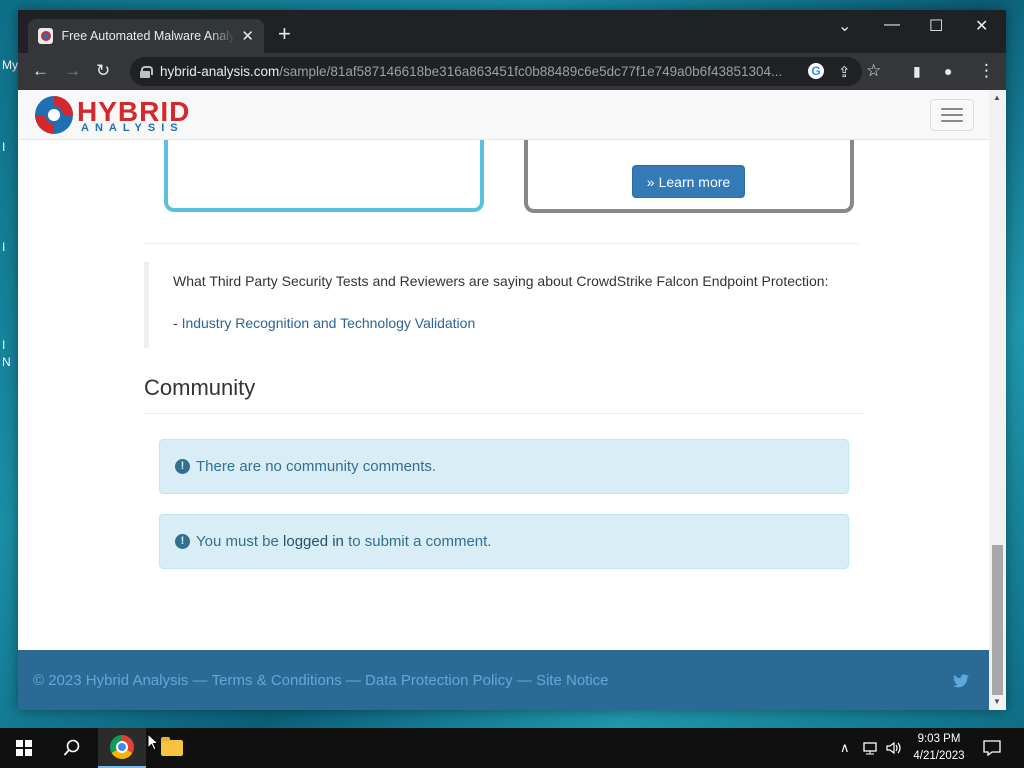  Describe the element at coordinates (844, 72) in the screenshot. I see `share-icon: ⇪` at that location.